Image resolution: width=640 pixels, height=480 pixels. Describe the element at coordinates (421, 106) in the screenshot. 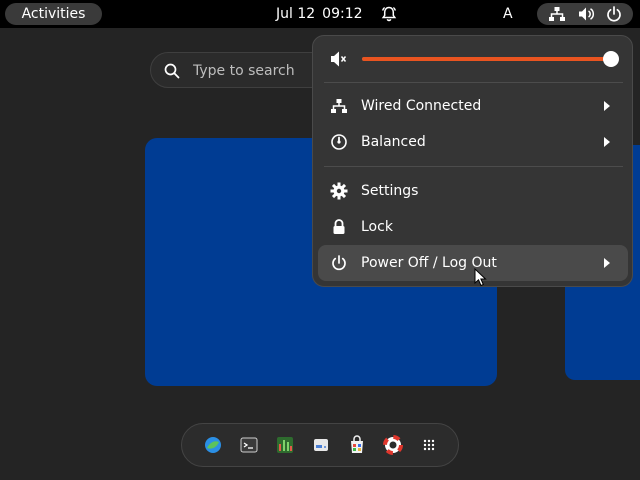

I see `menu-item-label: Wired Connected` at that location.